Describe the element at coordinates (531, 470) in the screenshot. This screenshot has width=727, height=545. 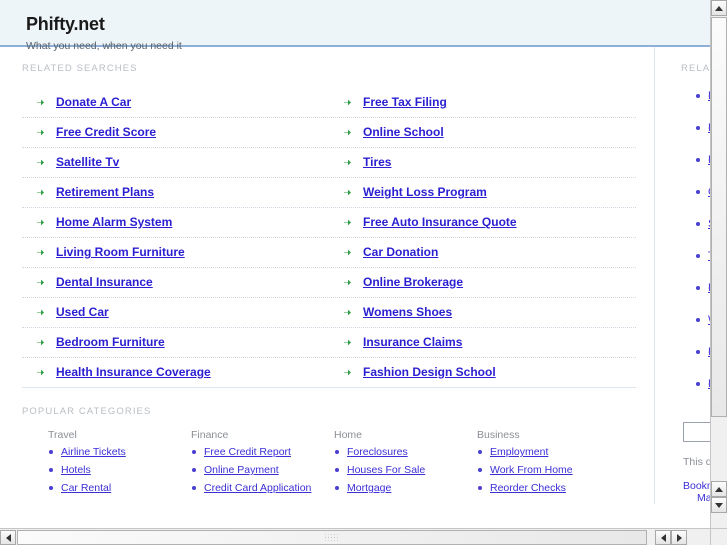
I see `category-link: Work From Home` at that location.